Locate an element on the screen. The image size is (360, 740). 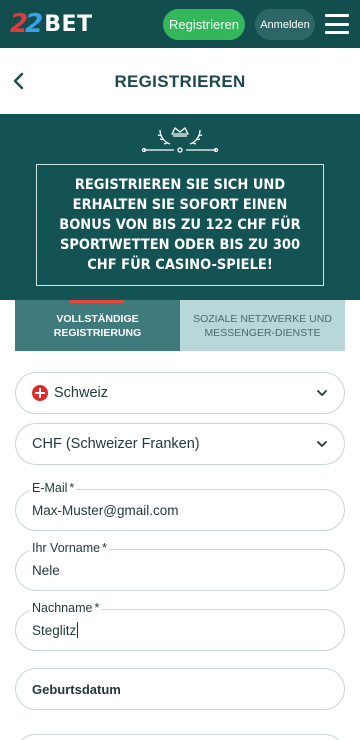
tab-label-line2: REGISTRIERUNG is located at coordinates (97, 332).